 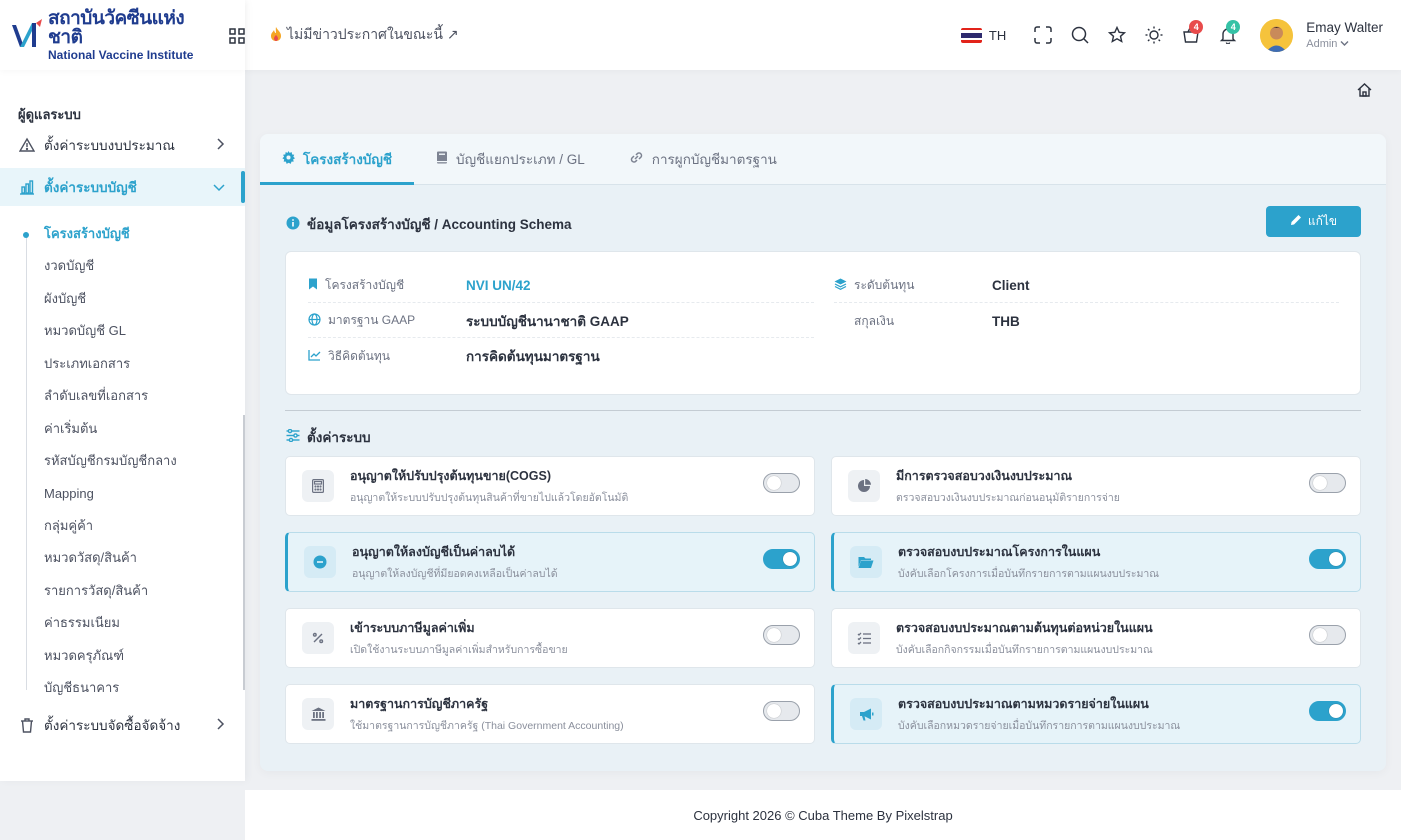 I want to click on chart-icon, so click(x=27, y=187).